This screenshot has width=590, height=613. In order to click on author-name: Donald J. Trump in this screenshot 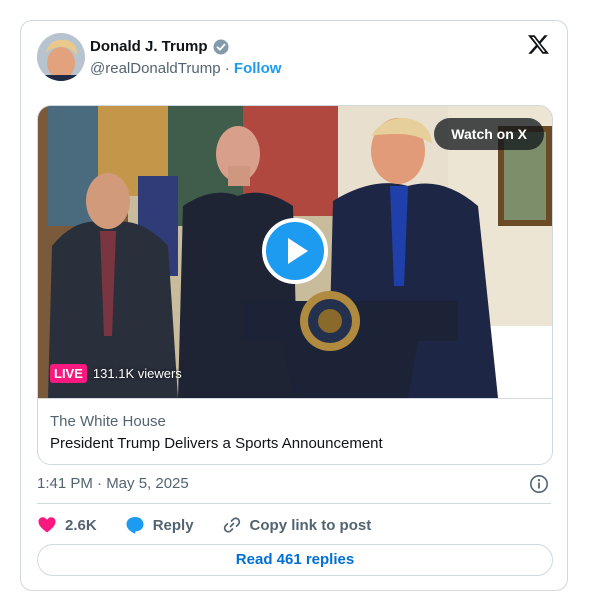, I will do `click(159, 46)`.